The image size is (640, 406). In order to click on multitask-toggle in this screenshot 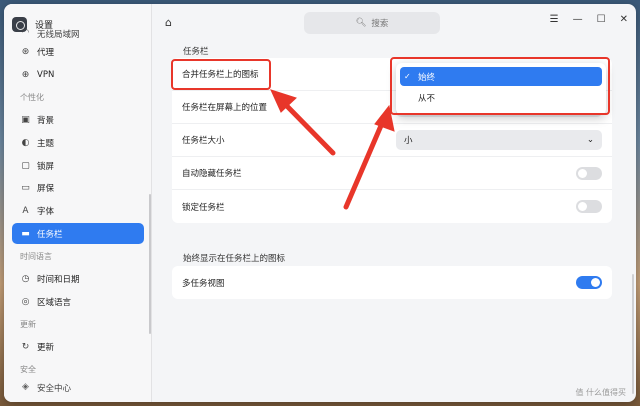, I will do `click(589, 282)`.